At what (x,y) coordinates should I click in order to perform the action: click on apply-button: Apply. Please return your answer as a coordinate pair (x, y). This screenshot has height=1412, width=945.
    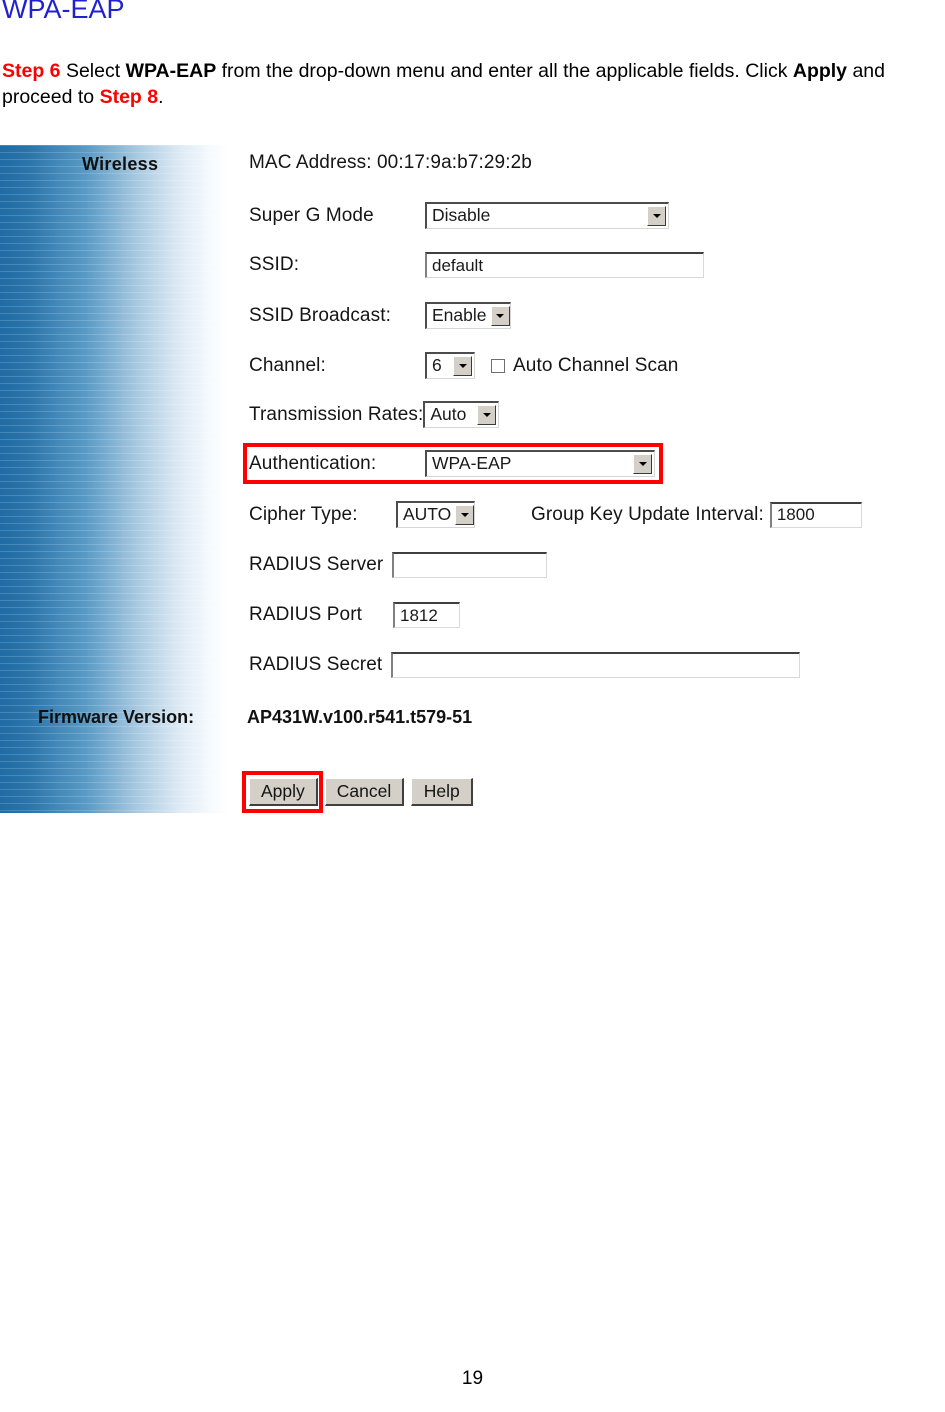
    Looking at the image, I should click on (283, 792).